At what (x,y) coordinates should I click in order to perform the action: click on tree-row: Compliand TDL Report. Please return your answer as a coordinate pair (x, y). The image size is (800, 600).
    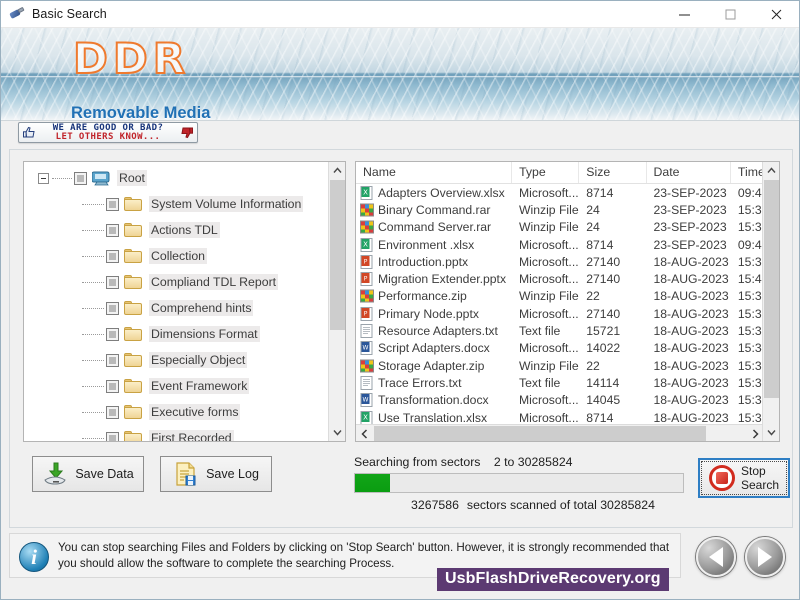
    Looking at the image, I should click on (184, 282).